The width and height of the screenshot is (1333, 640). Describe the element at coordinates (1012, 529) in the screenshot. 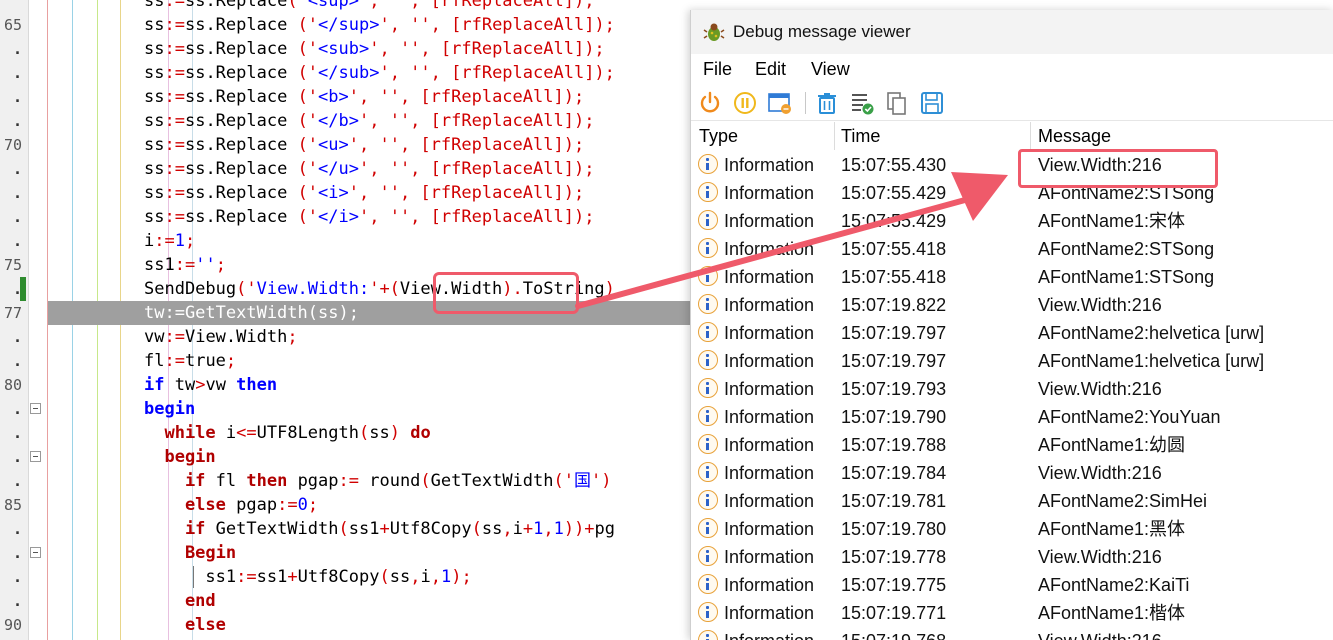

I see `table-row: Information 15:07:19.780 AFontName1:黑体` at that location.